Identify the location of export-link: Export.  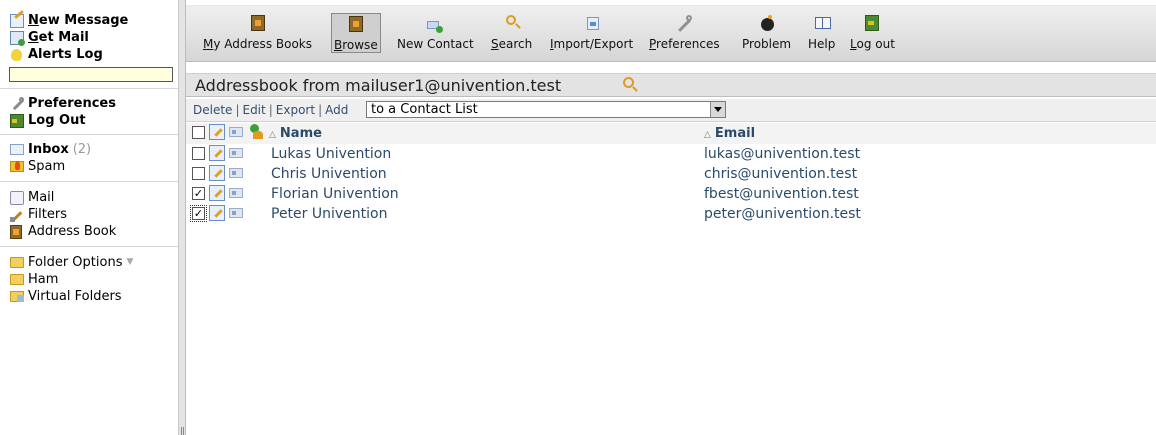
(295, 110).